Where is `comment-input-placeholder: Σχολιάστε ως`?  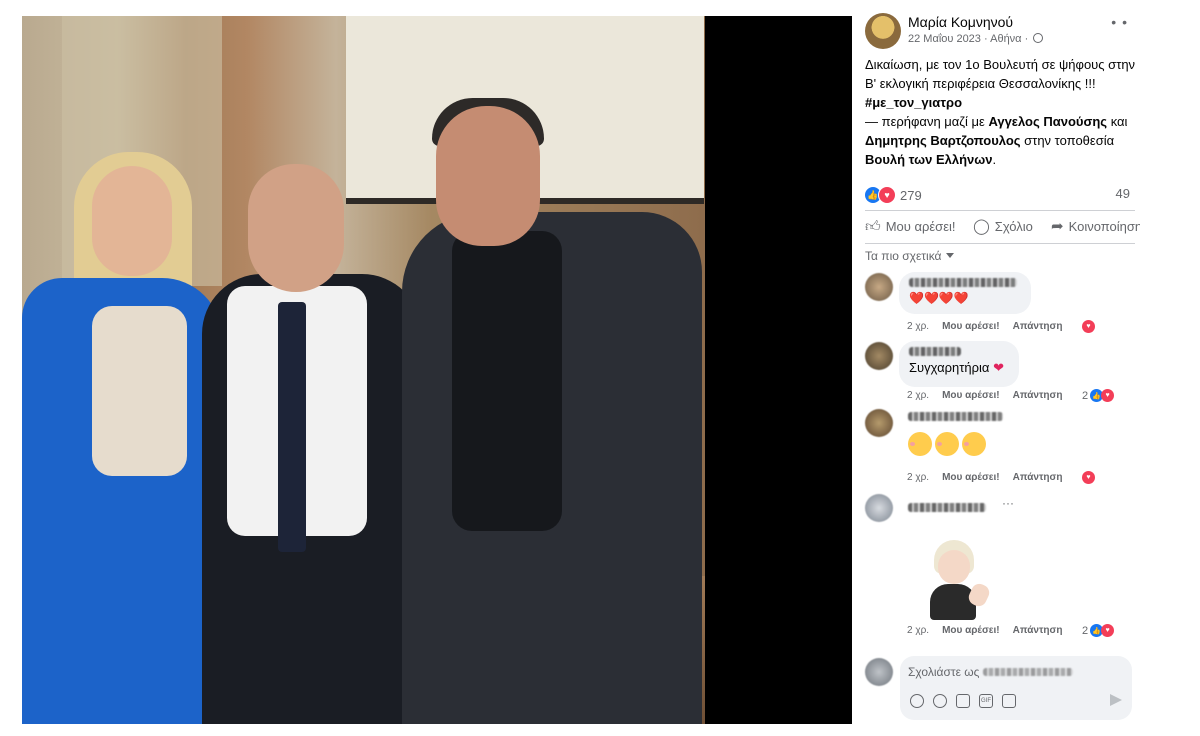 comment-input-placeholder: Σχολιάστε ως is located at coordinates (944, 672).